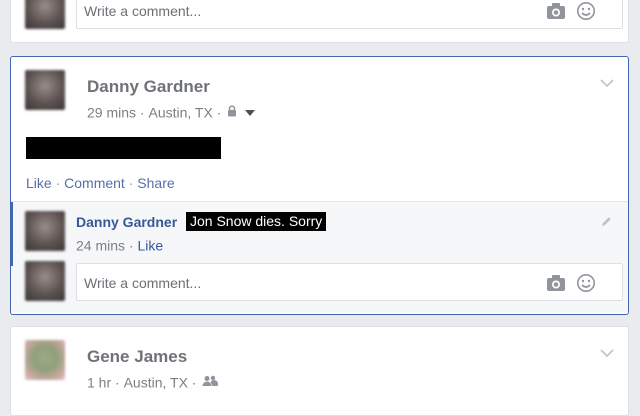  Describe the element at coordinates (256, 221) in the screenshot. I see `comment-text: Jon Snow dies. Sorry` at that location.